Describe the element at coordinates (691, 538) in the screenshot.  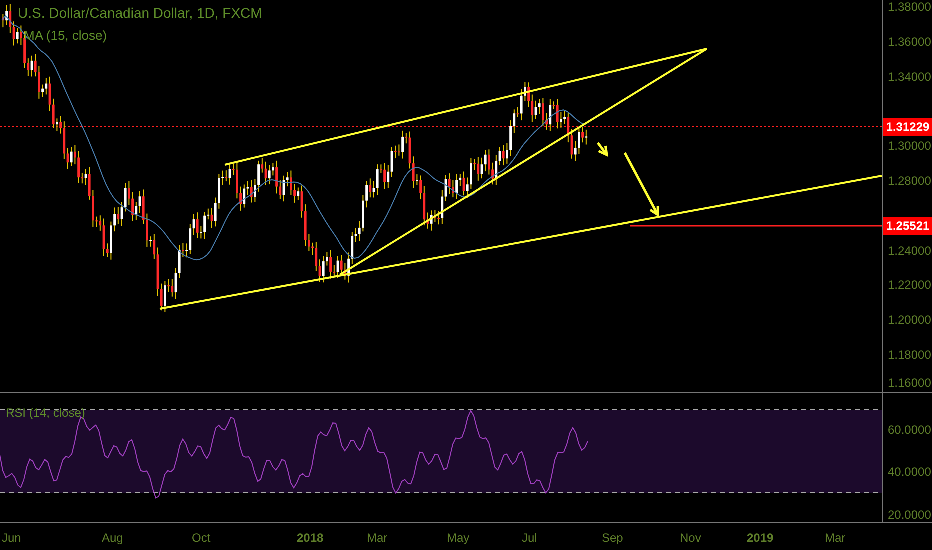
I see `time-axis-label: Nov` at that location.